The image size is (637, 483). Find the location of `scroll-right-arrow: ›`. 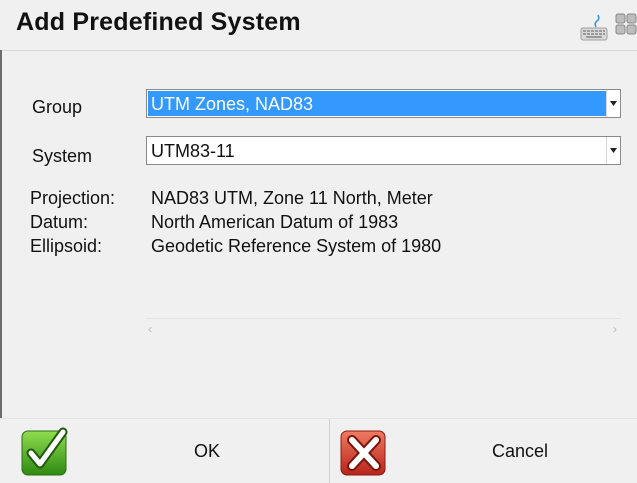

scroll-right-arrow: › is located at coordinates (615, 329).